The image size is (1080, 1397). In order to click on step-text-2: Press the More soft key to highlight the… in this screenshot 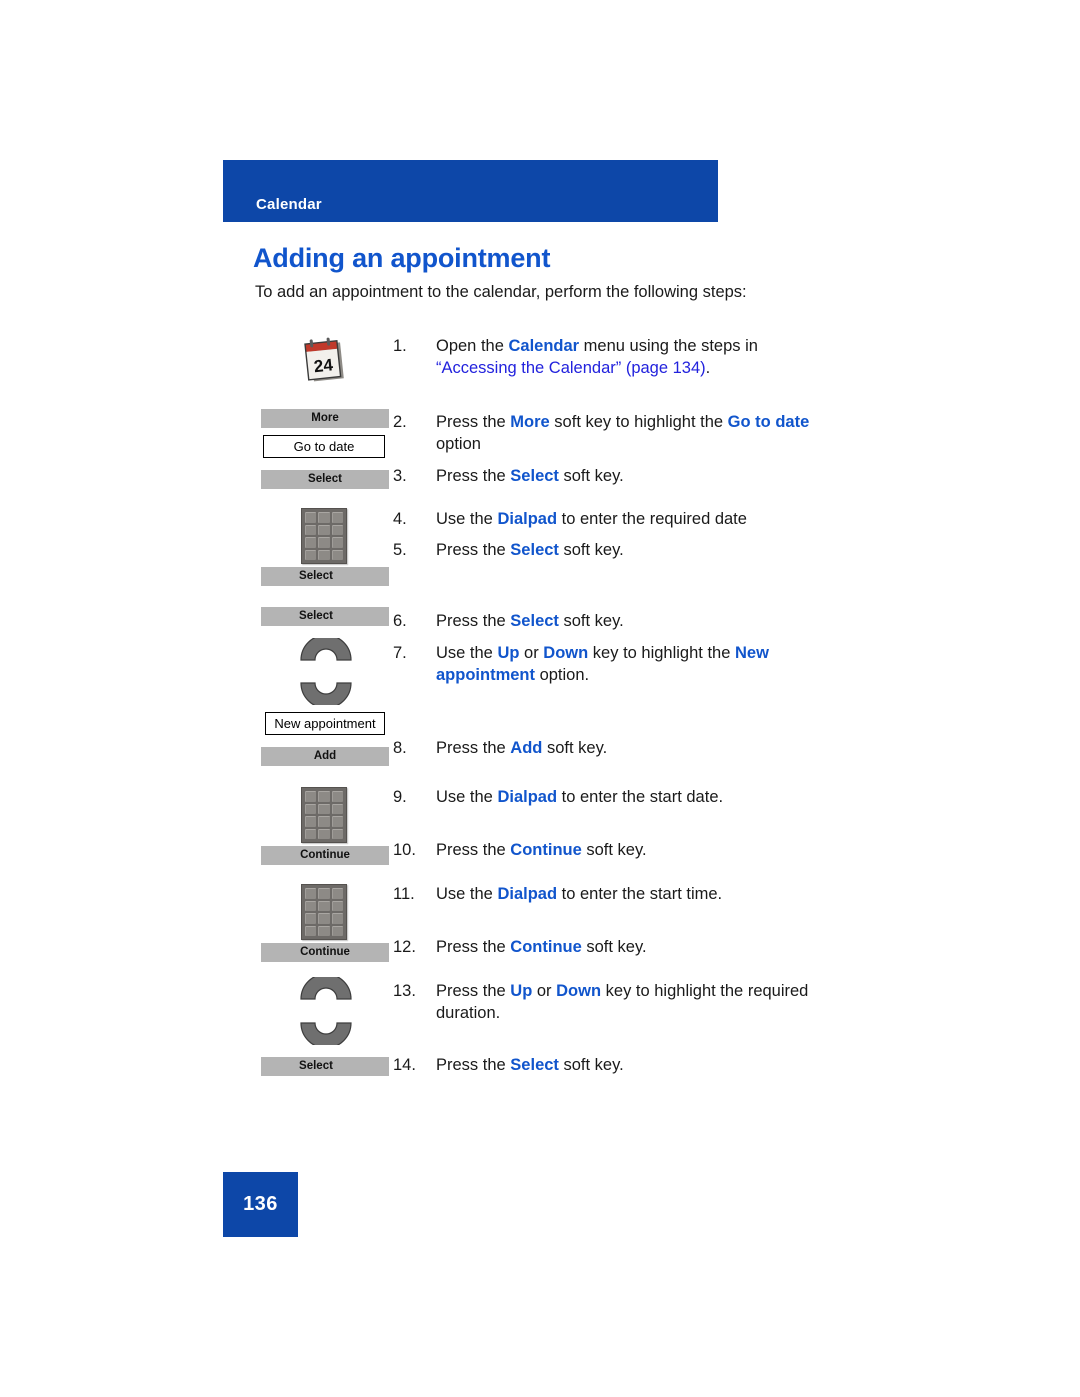, I will do `click(639, 434)`.